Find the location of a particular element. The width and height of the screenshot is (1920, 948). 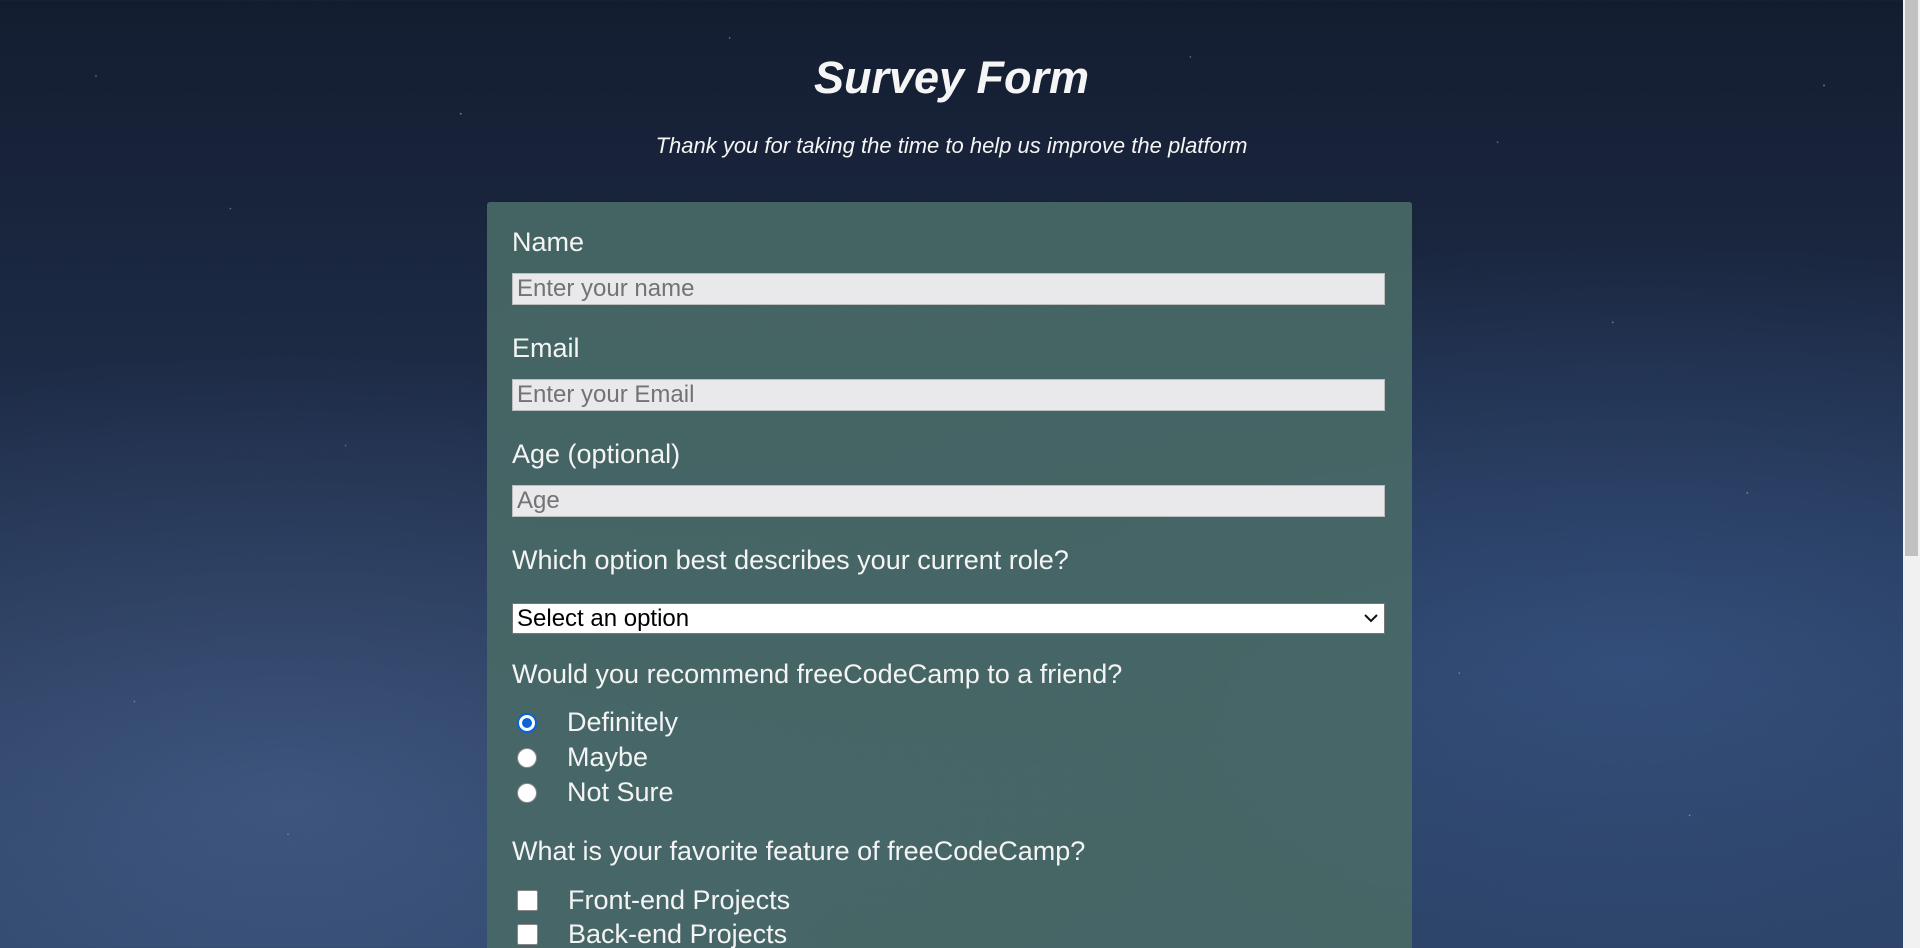

radio-option-not-sure: Not Sure is located at coordinates (595, 792).